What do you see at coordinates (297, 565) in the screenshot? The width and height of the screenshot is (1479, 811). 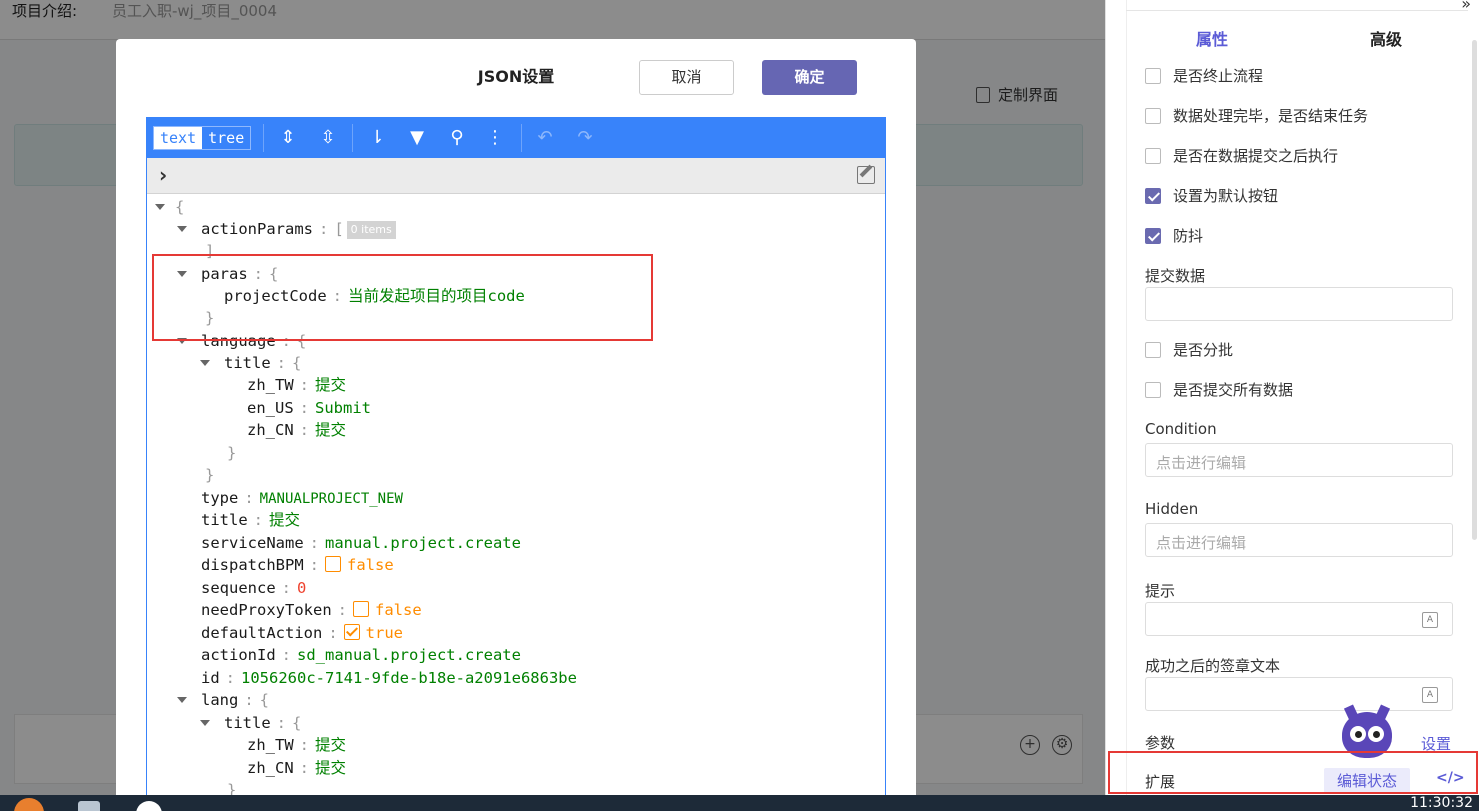 I see `tree-row-dispatchBPM: dispatchBPM: false` at bounding box center [297, 565].